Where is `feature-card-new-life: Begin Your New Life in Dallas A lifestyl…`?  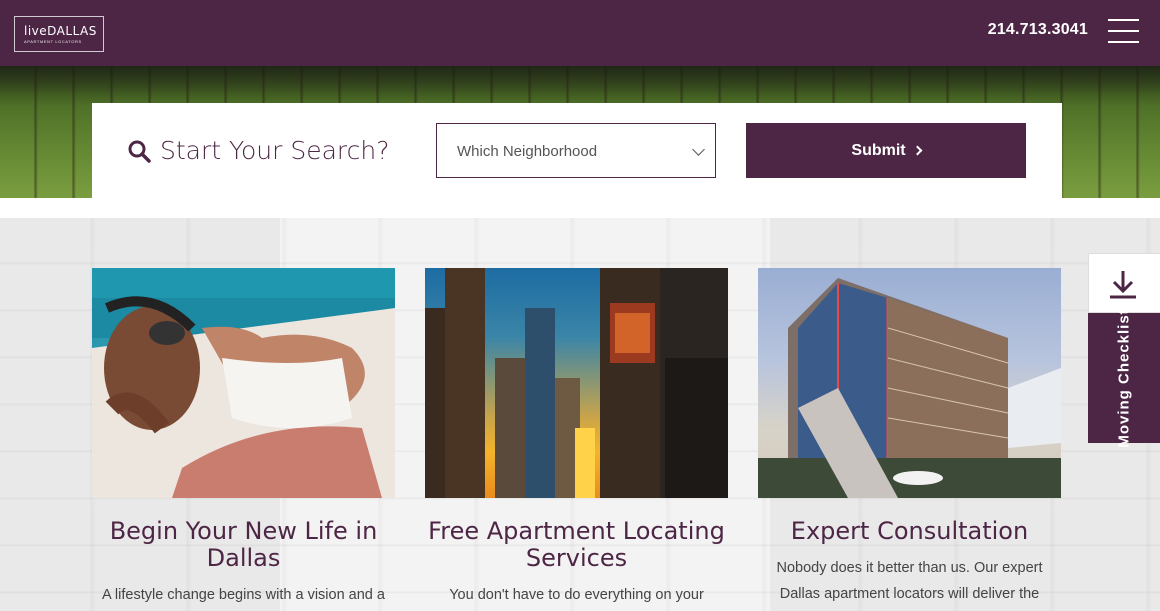 feature-card-new-life: Begin Your New Life in Dallas A lifestyl… is located at coordinates (243, 438).